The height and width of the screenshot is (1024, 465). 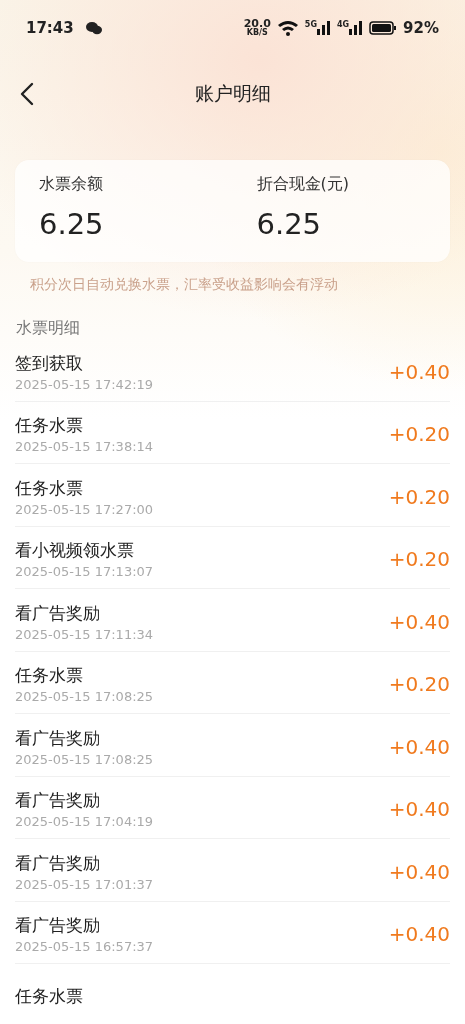 What do you see at coordinates (84, 447) in the screenshot?
I see `record-time: 2025-05-15 17:38:14` at bounding box center [84, 447].